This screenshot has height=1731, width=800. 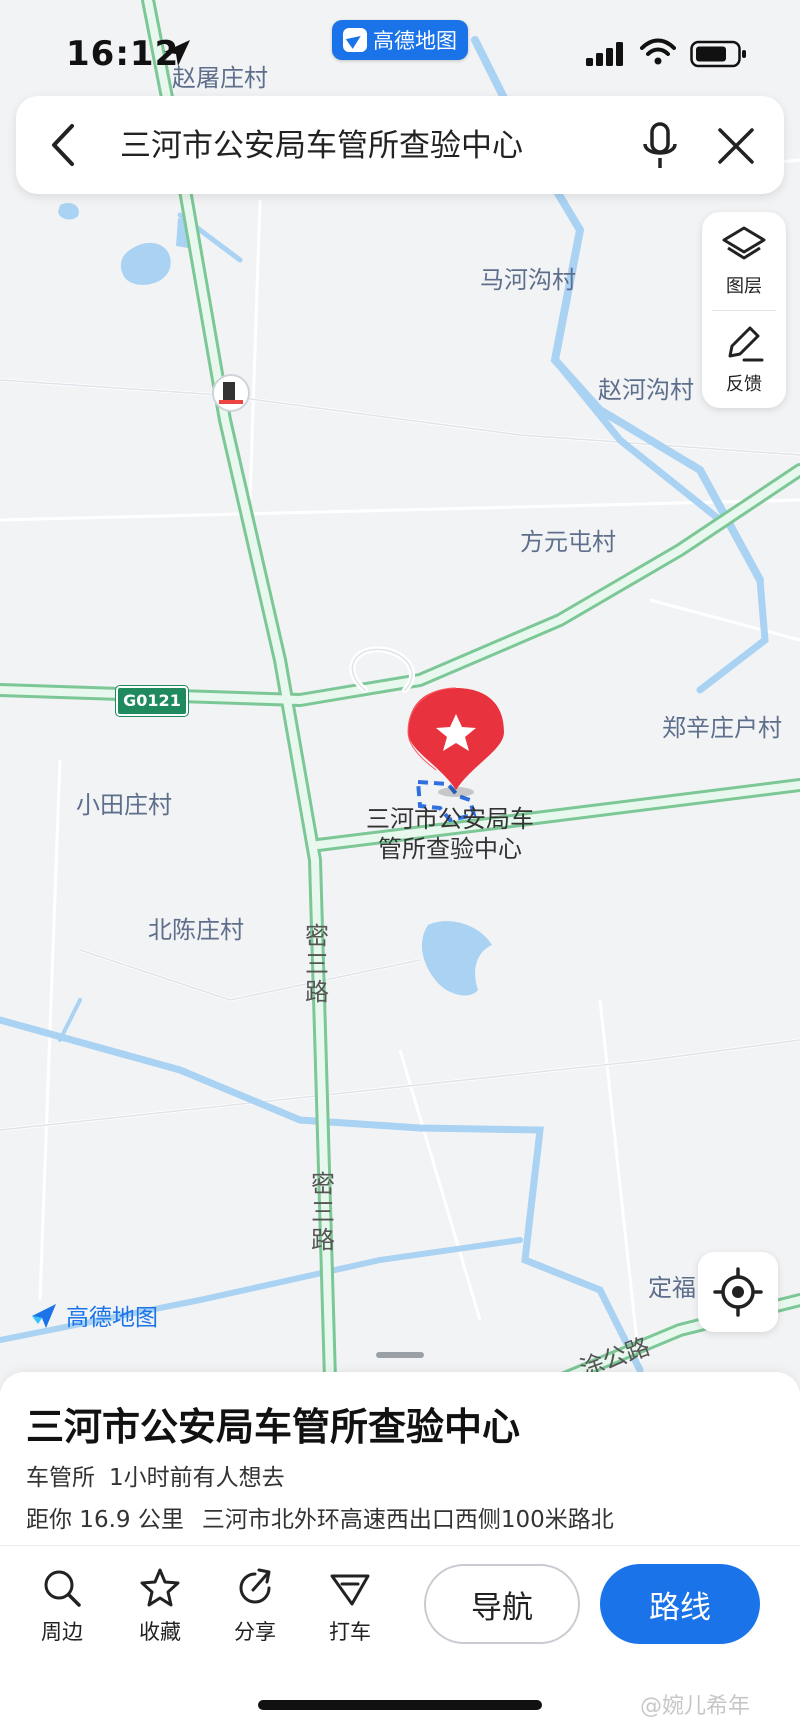 What do you see at coordinates (746, 344) in the screenshot?
I see `feedback-icon` at bounding box center [746, 344].